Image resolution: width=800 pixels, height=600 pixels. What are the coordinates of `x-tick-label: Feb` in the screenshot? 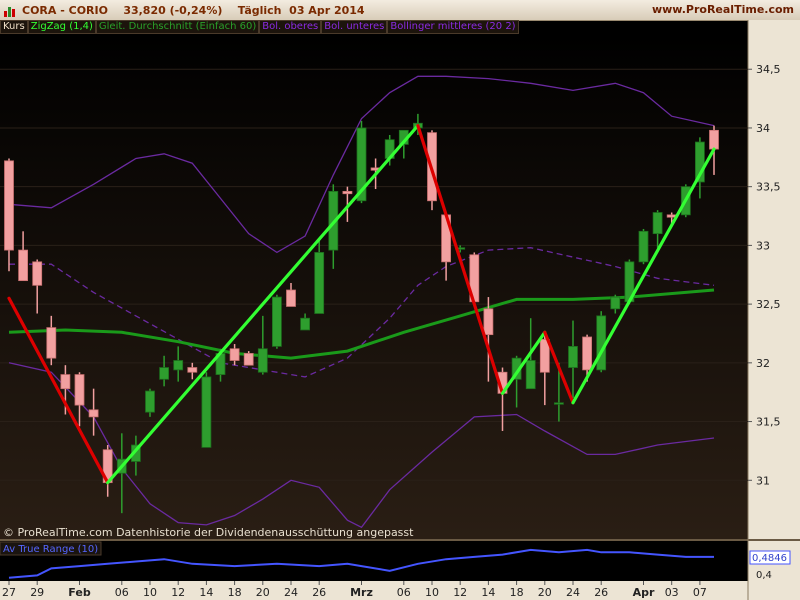 It's located at (79, 592).